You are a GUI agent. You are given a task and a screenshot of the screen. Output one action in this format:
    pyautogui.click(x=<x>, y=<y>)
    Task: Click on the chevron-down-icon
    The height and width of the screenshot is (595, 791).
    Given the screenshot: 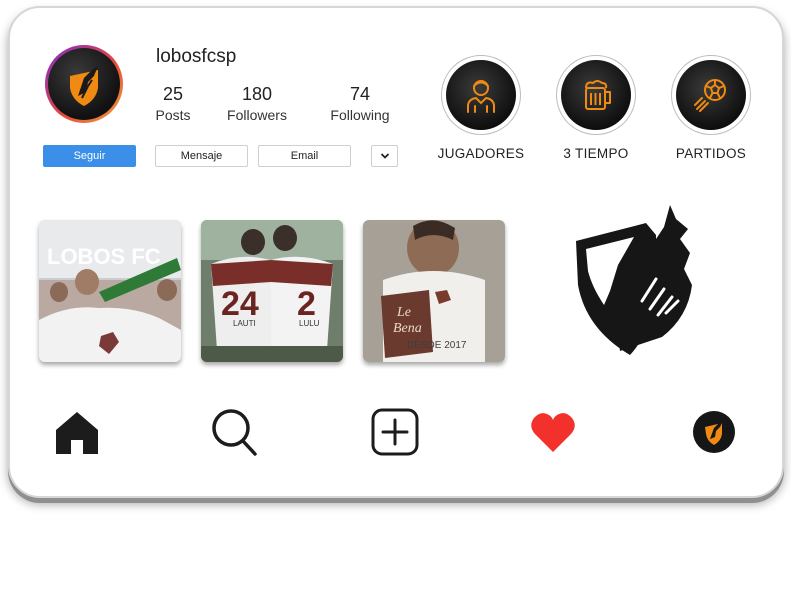 What is the action you would take?
    pyautogui.click(x=384, y=156)
    